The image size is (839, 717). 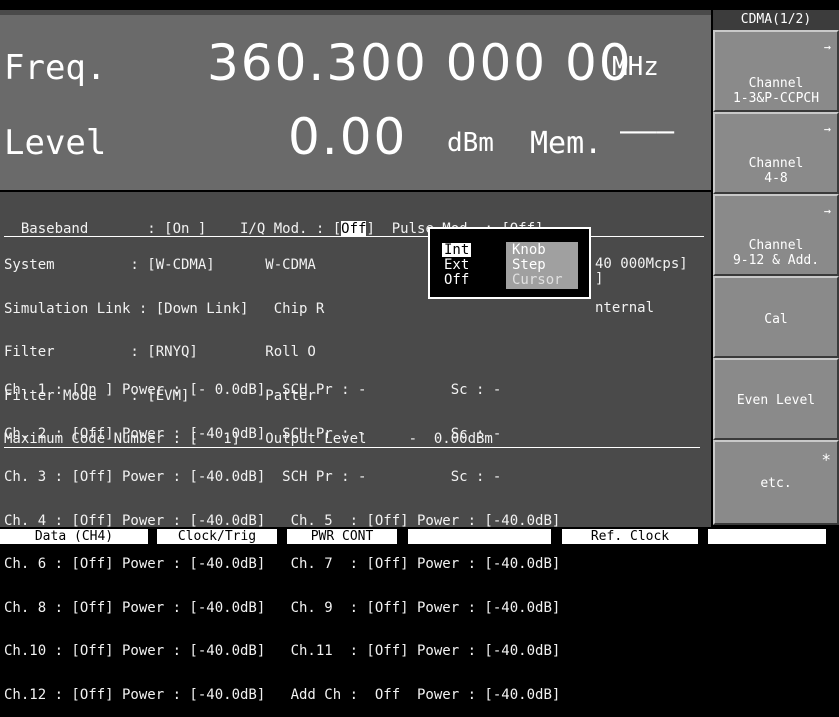 I want to click on mem-value: ———, so click(x=647, y=131).